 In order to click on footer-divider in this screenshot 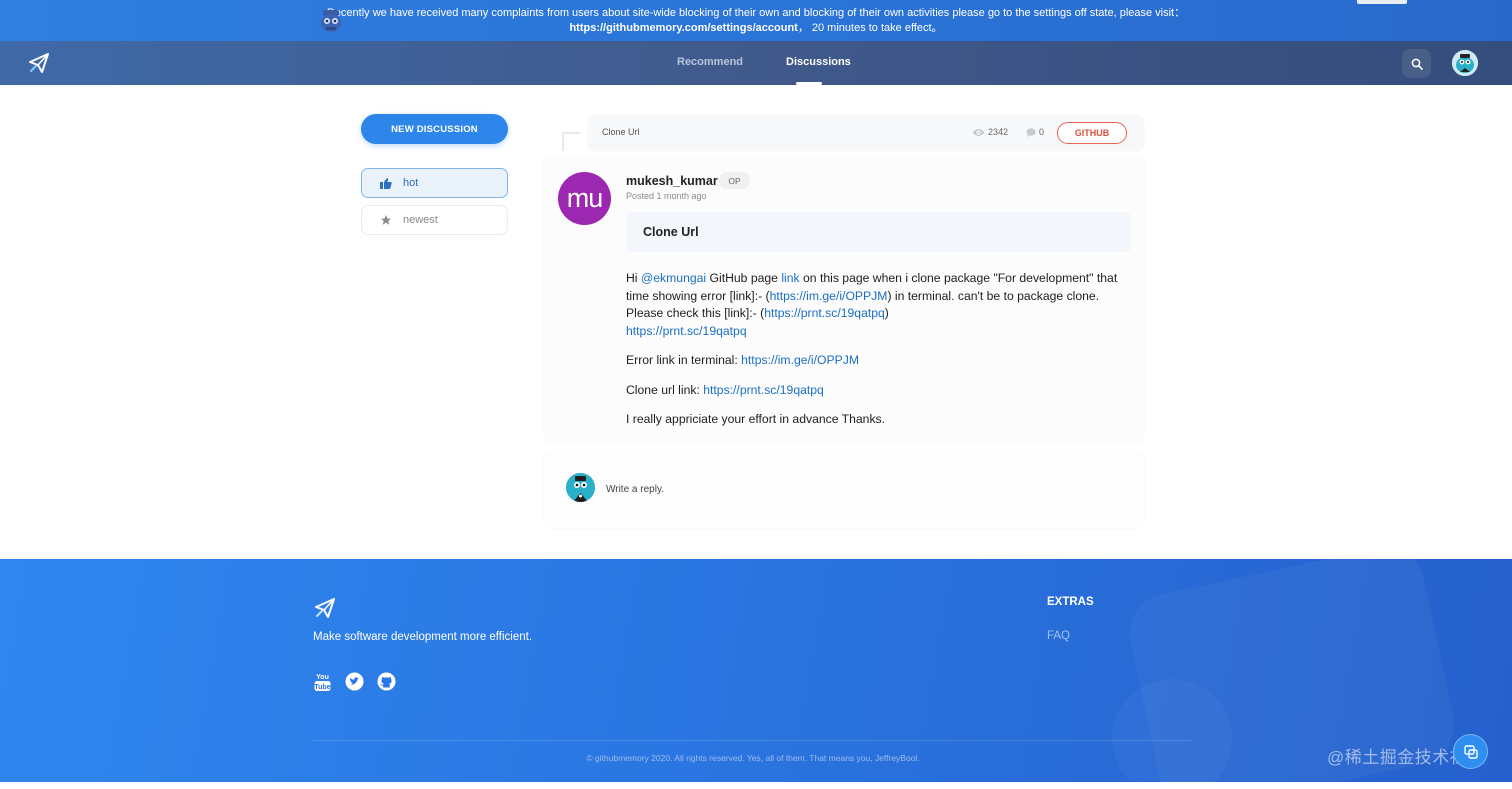, I will do `click(753, 740)`.